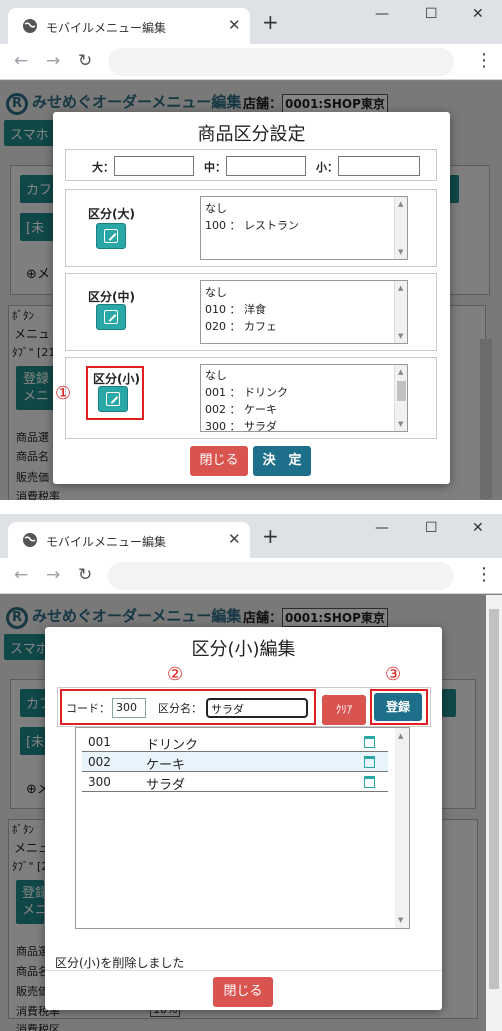 The image size is (502, 1031). I want to click on medium-category-section: 区分(中) なし 010 ： 洋食 020 ： カフェ ▲ ▼, so click(251, 312).